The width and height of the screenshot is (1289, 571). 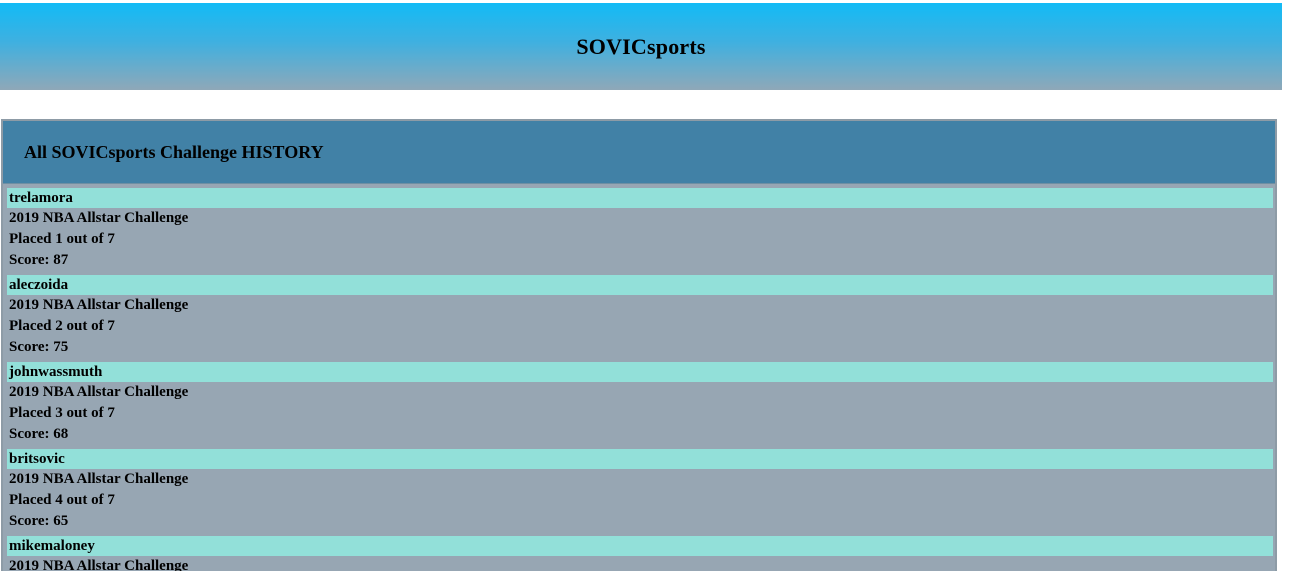 I want to click on entry-placement: Placed 3 out of 7, so click(x=62, y=413).